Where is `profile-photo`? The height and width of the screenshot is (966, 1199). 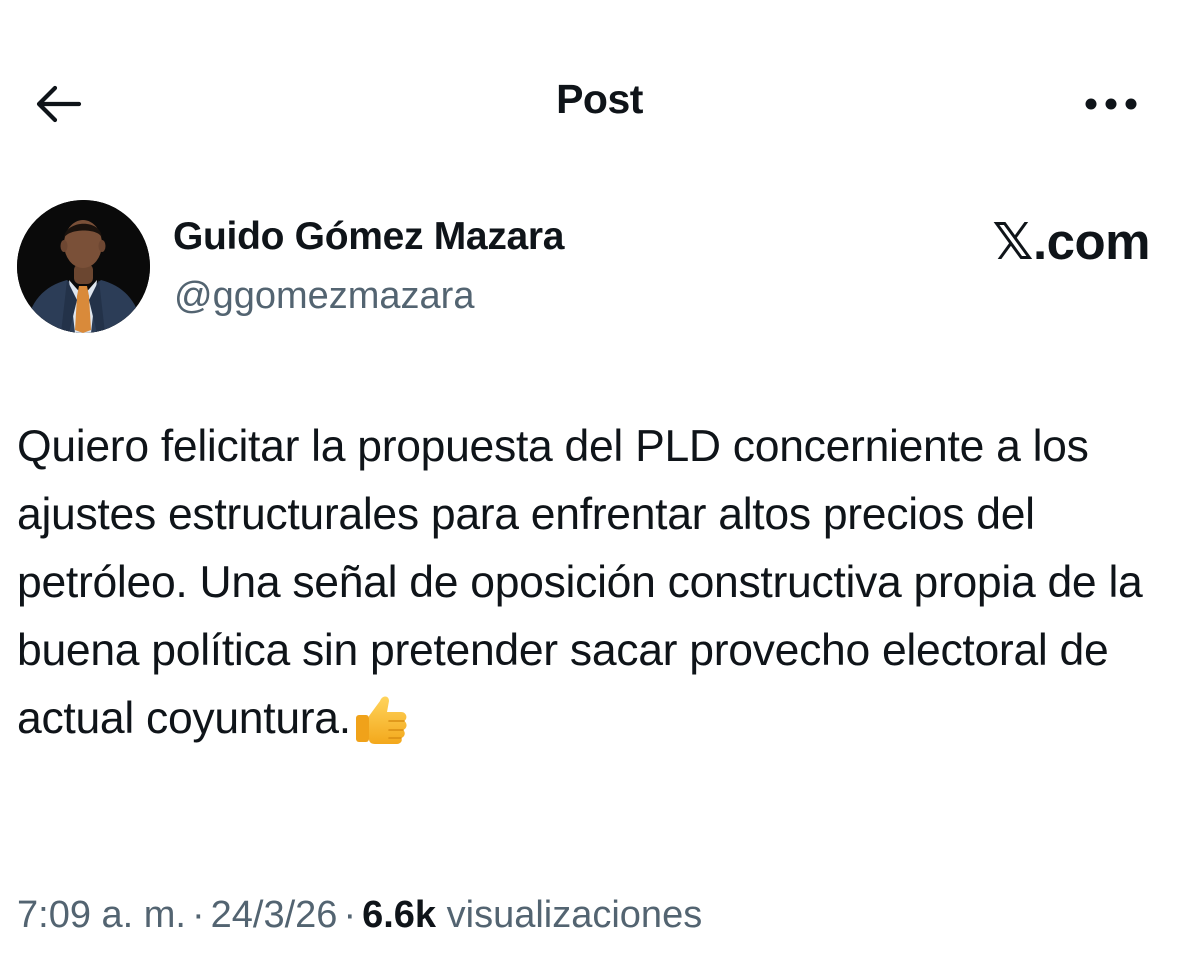
profile-photo is located at coordinates (83, 266).